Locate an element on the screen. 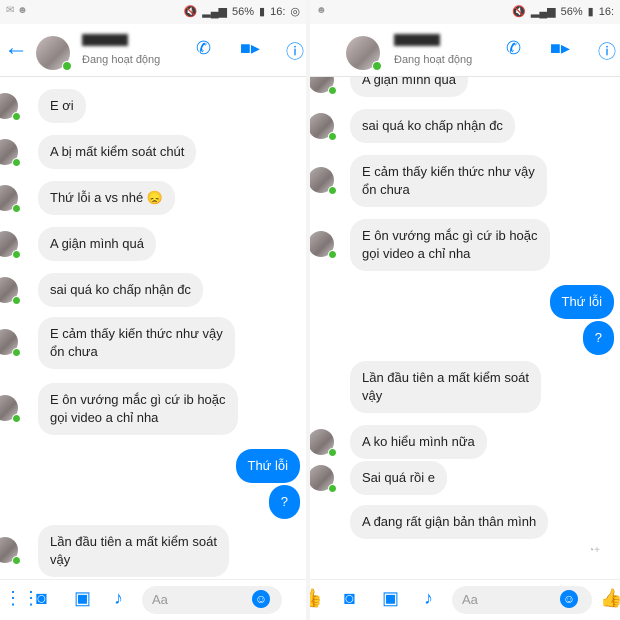  chat-header: ← Đang hoạt động ✆ ■▸ ⓘ is located at coordinates (153, 50).